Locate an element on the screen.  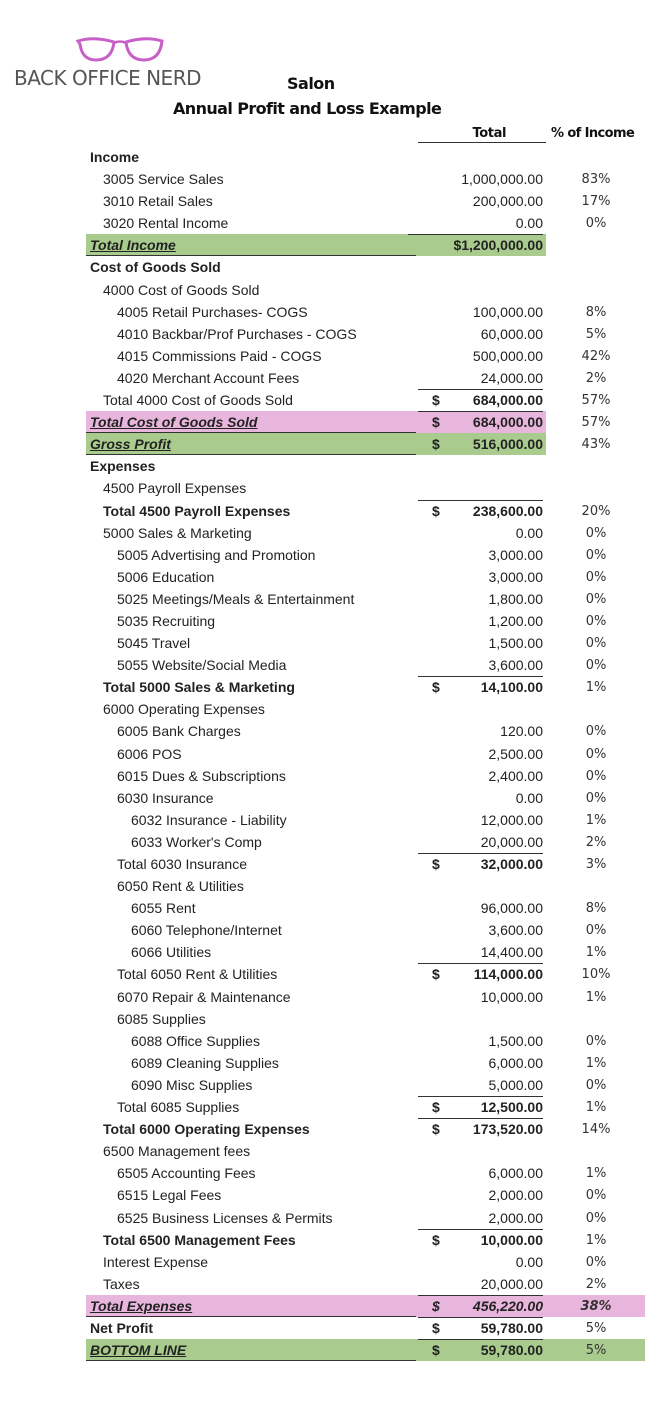
table-row: 3010 Retail Sales 200,000.00 17% is located at coordinates (368, 201).